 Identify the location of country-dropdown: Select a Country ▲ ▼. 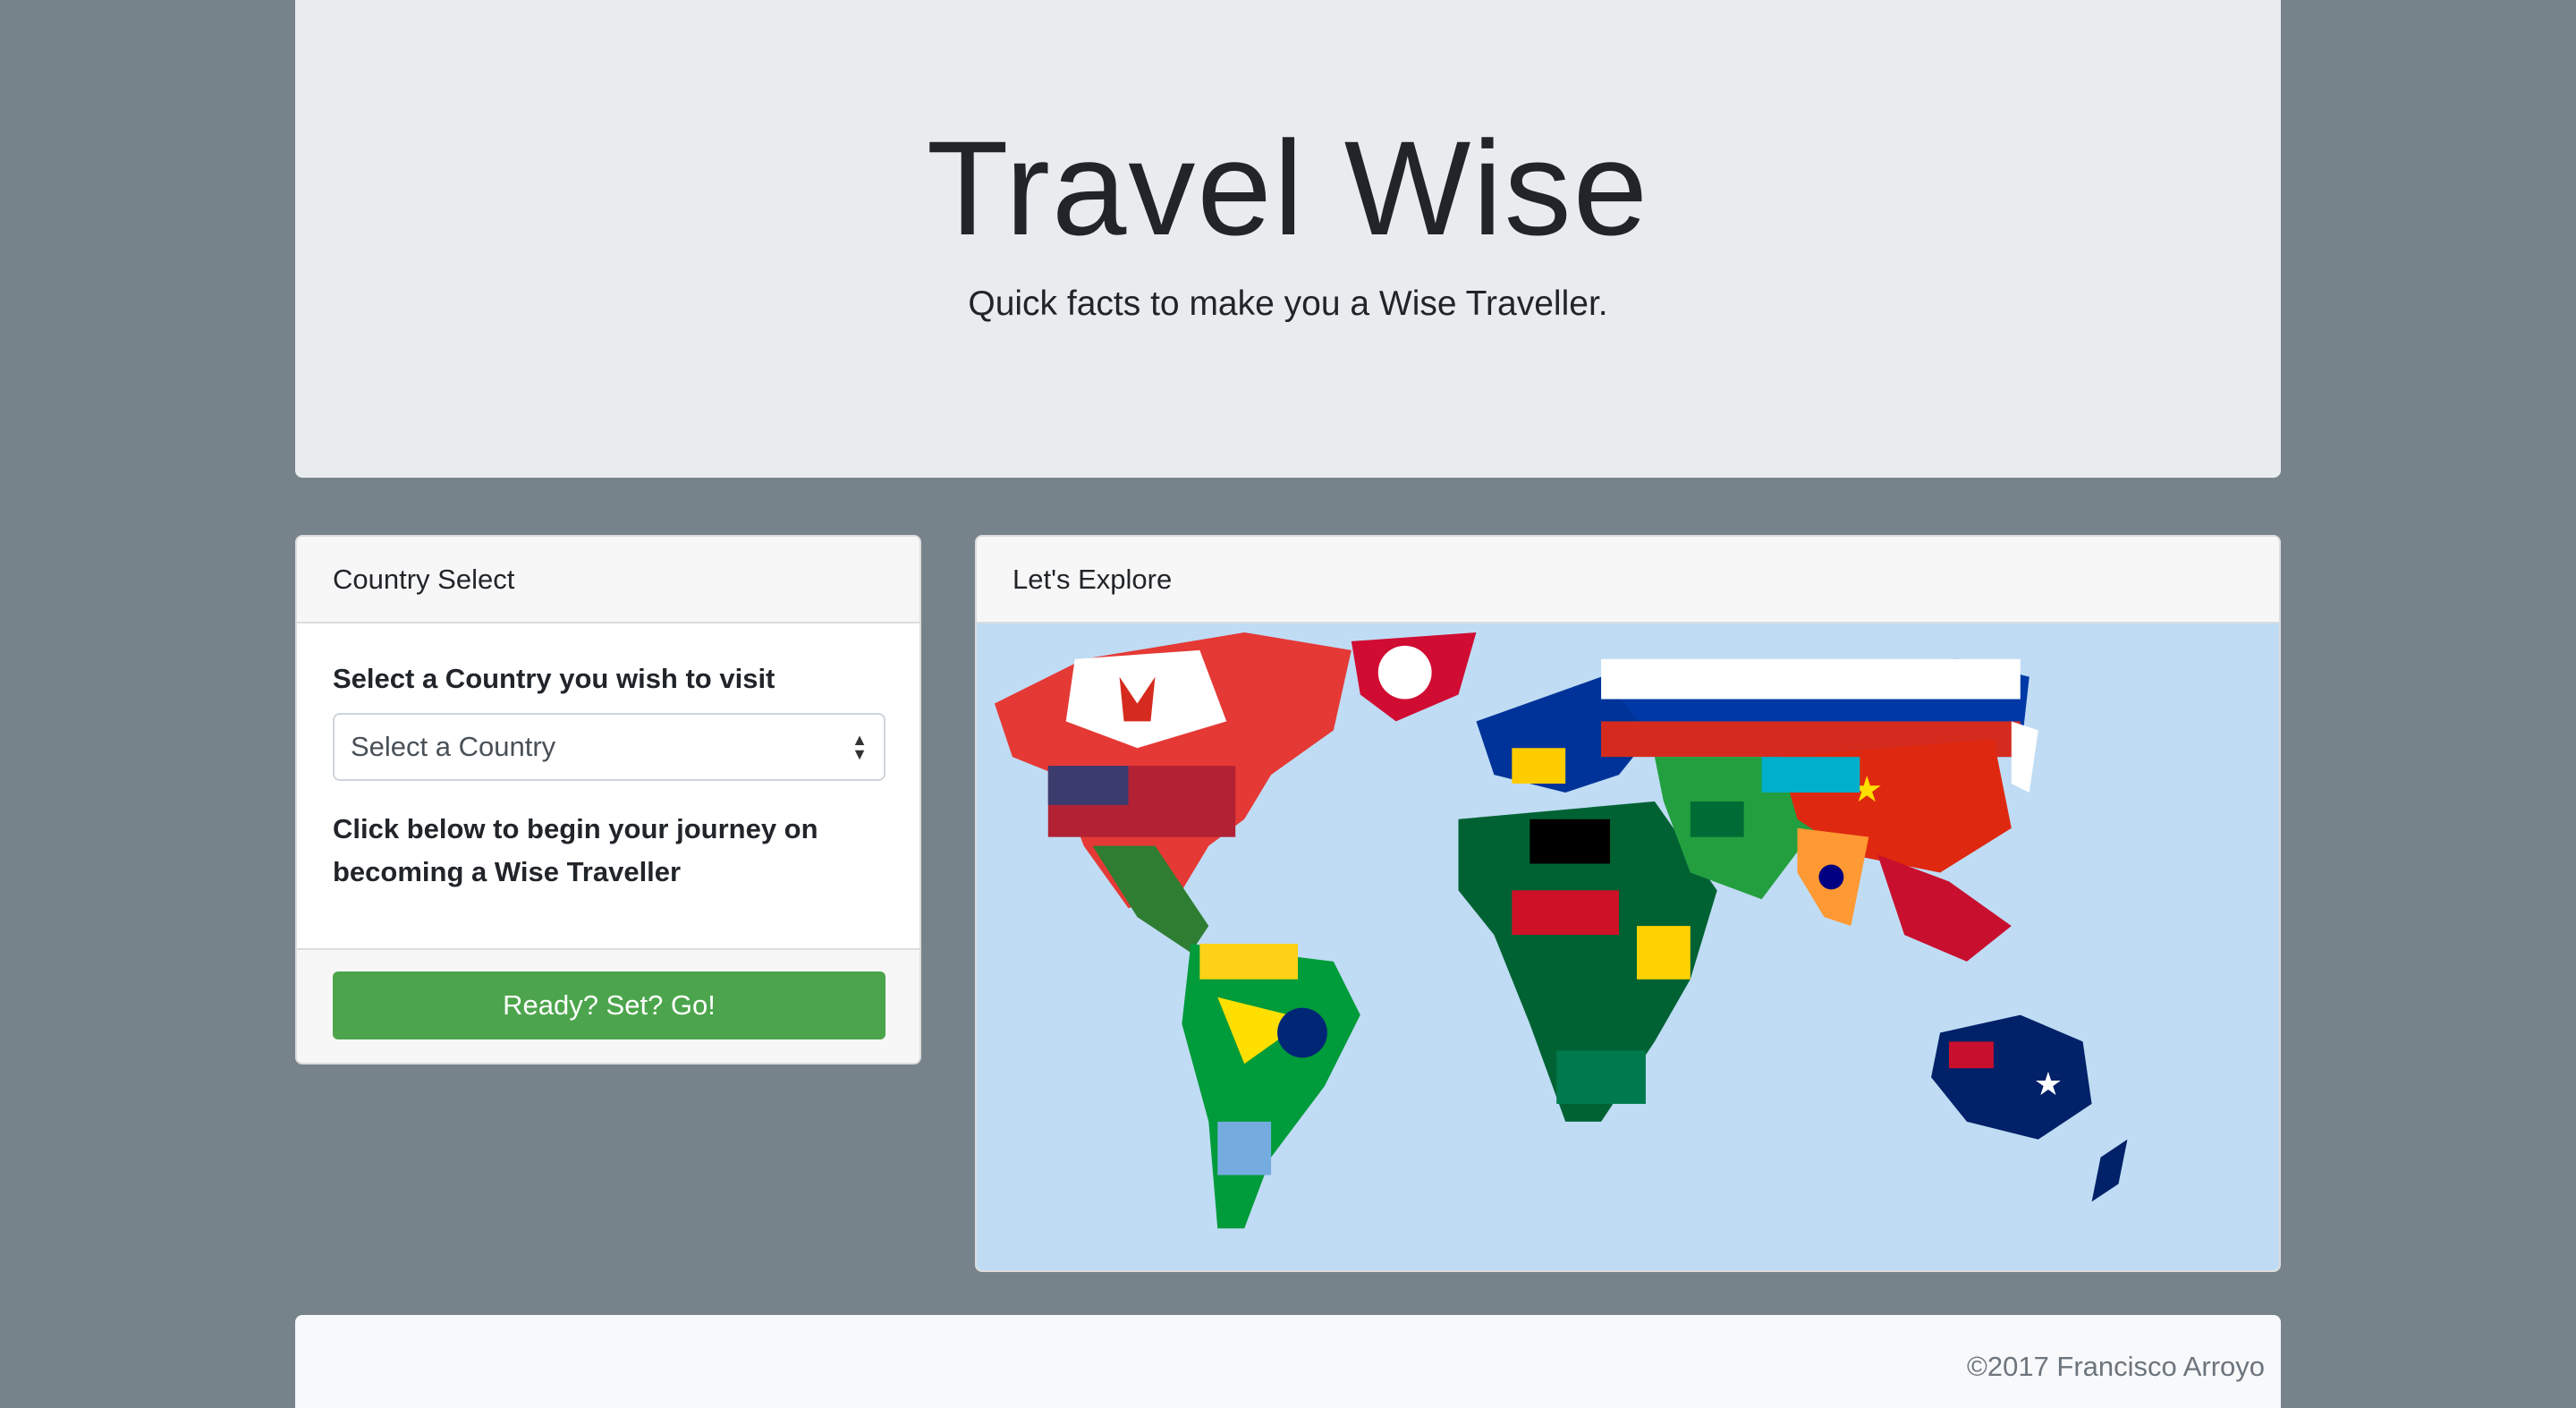
(609, 747).